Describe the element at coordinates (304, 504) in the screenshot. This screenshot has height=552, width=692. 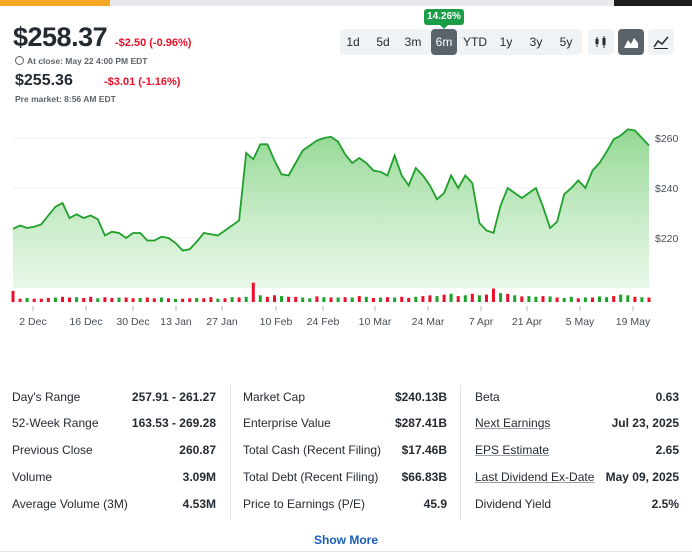
I see `stat-label: Price to Earnings (P/E)` at that location.